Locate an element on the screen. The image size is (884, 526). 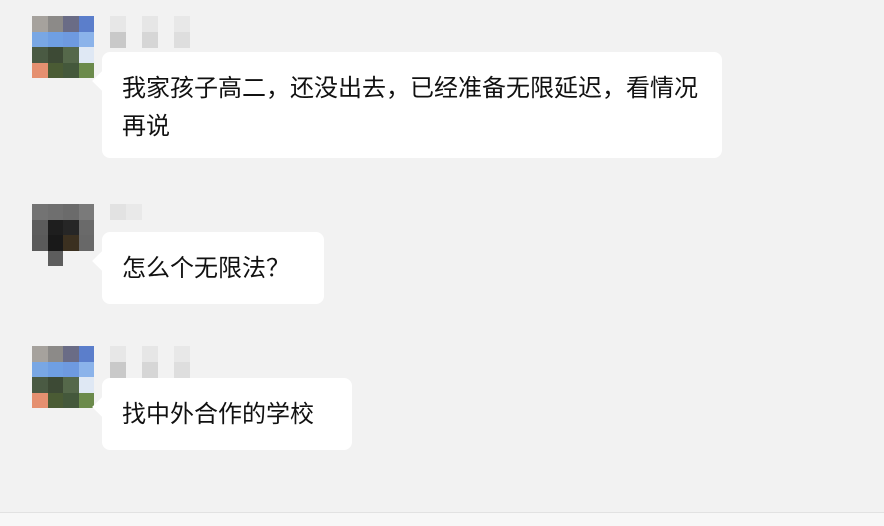
sender-name-blurred is located at coordinates (126, 213).